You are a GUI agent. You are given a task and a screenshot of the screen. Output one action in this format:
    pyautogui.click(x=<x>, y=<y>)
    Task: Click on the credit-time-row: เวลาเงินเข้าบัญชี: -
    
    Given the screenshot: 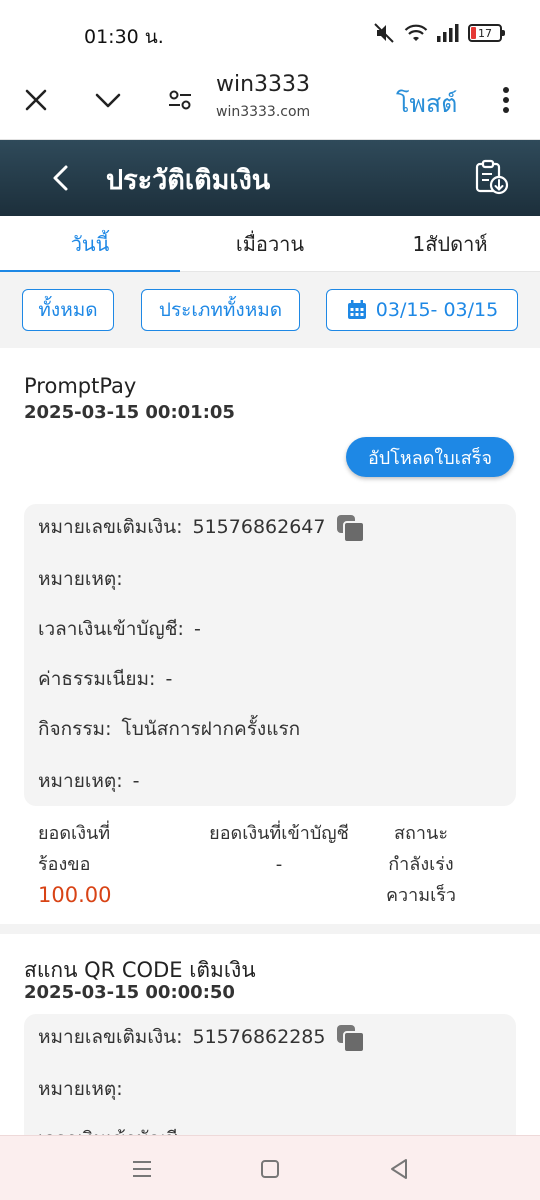 What is the action you would take?
    pyautogui.click(x=119, y=629)
    